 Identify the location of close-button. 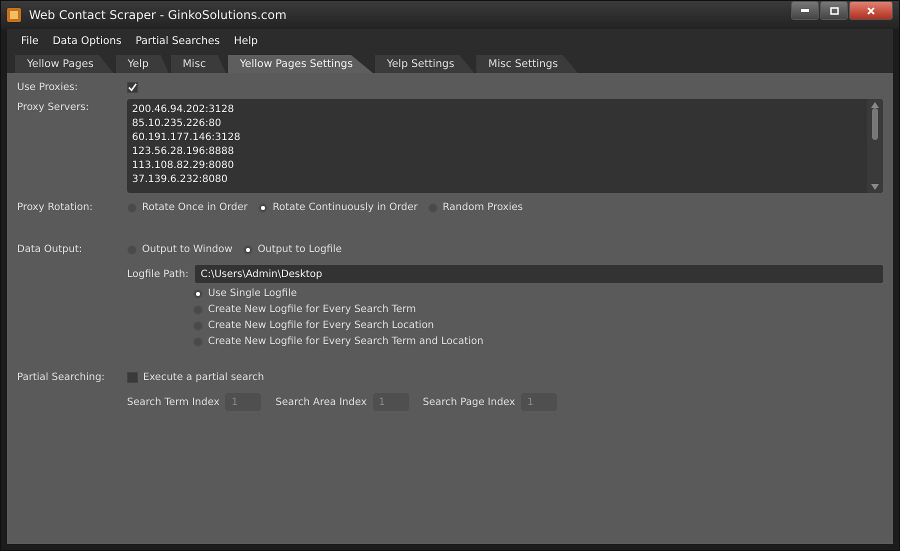
(871, 10).